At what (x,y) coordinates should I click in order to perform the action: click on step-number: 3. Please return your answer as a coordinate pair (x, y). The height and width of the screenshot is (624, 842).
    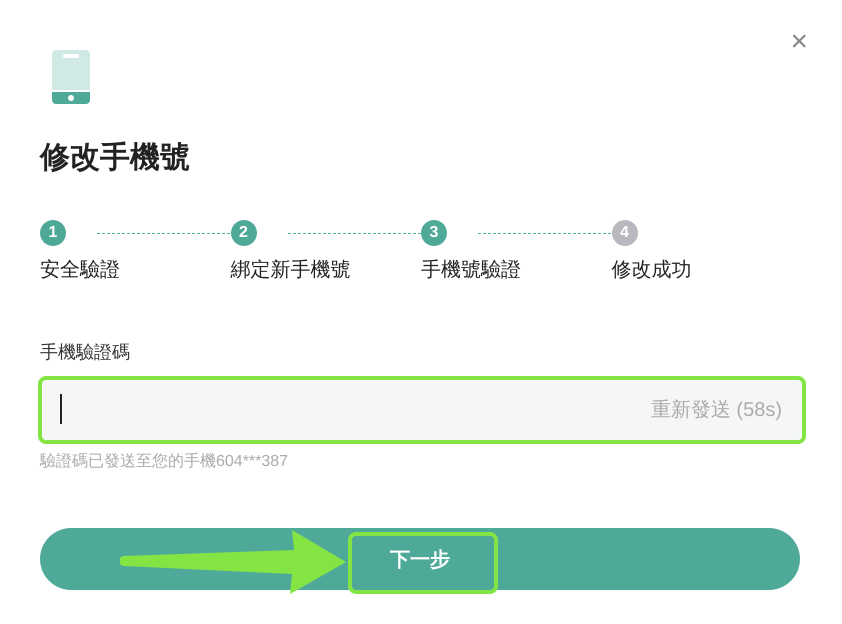
    Looking at the image, I should click on (434, 233).